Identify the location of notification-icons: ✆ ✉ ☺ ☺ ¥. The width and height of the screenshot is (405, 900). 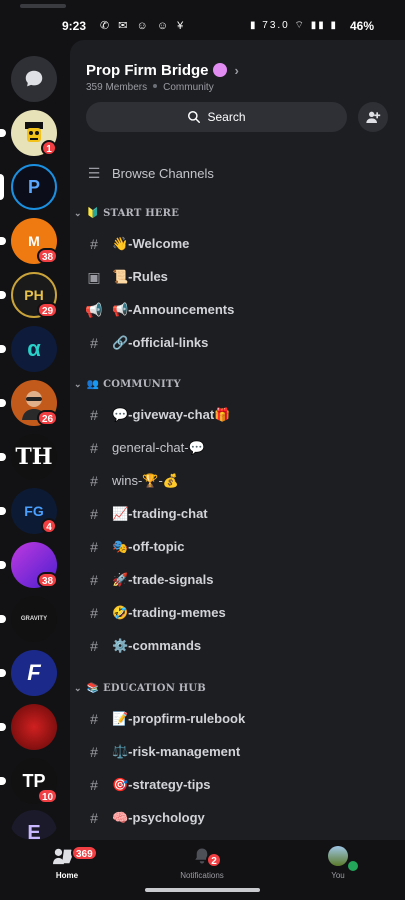
(143, 26).